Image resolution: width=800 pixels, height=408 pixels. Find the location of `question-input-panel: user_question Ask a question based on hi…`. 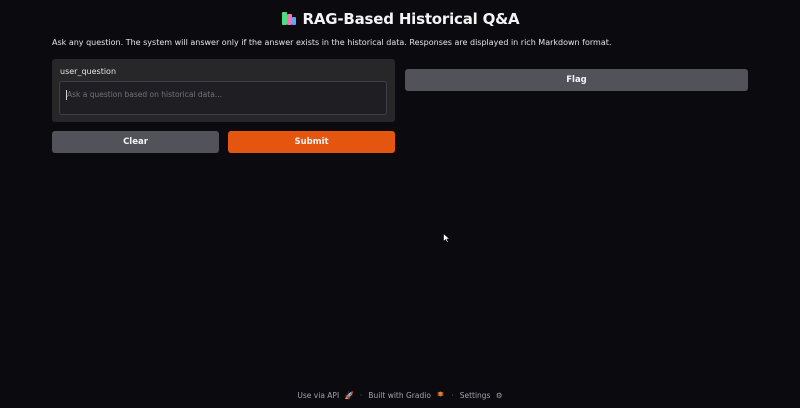

question-input-panel: user_question Ask a question based on hi… is located at coordinates (223, 90).